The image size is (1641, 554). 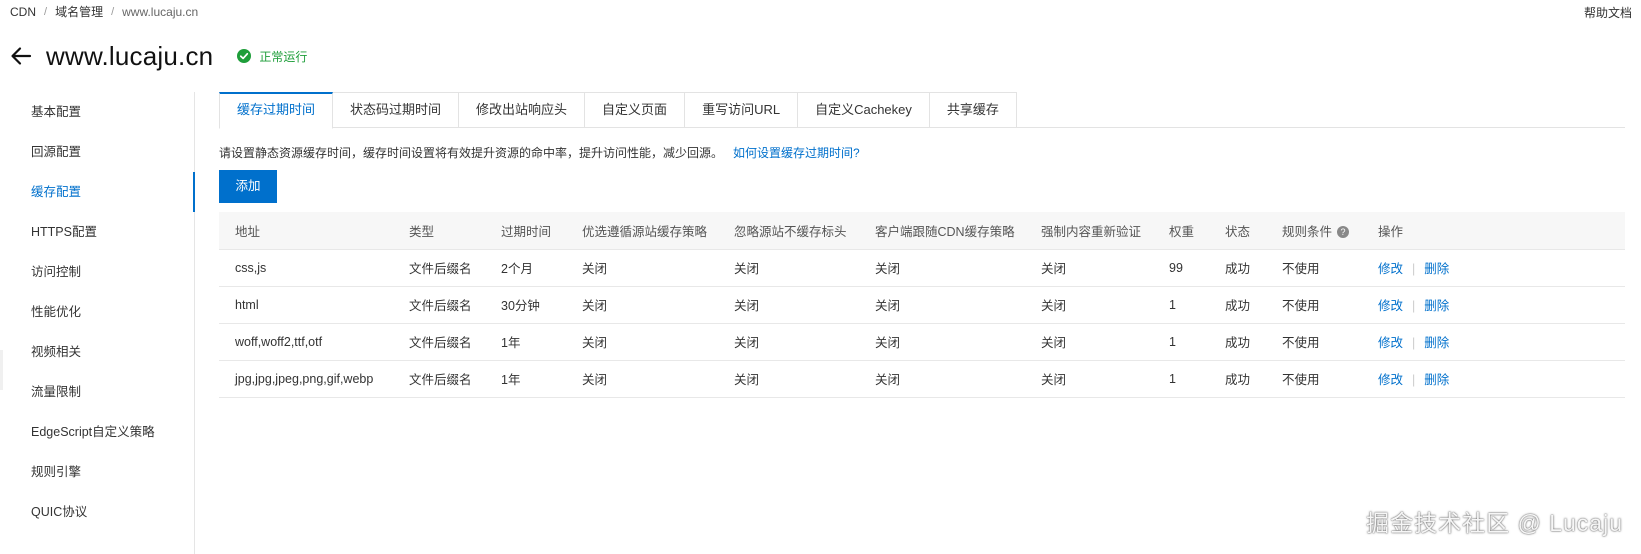 I want to click on column-header-condition-label: 规则条件, so click(x=1307, y=231).